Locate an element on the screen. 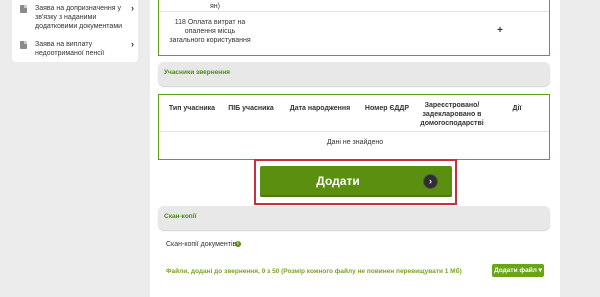 The width and height of the screenshot is (600, 297). scans-section-header: Скан-копії is located at coordinates (354, 218).